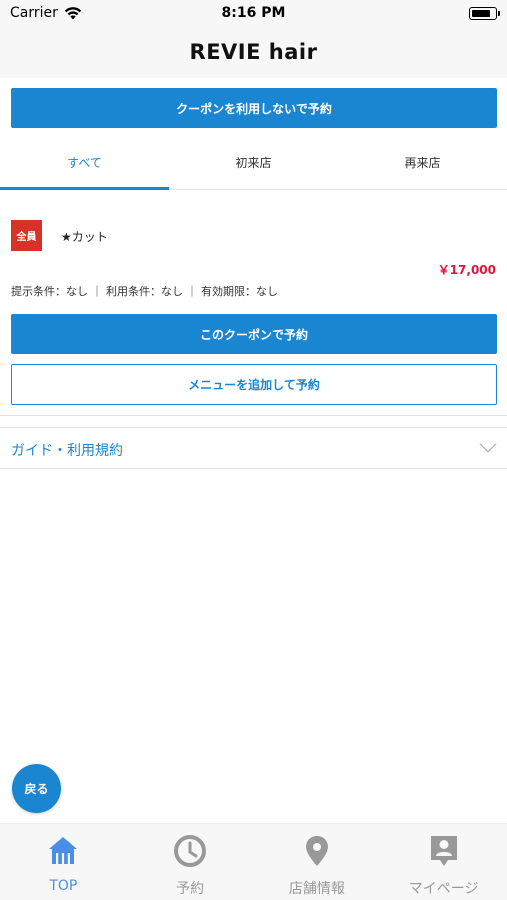 This screenshot has height=900, width=507. What do you see at coordinates (316, 889) in the screenshot?
I see `tab-bar-label-store-info: 店舗情報` at bounding box center [316, 889].